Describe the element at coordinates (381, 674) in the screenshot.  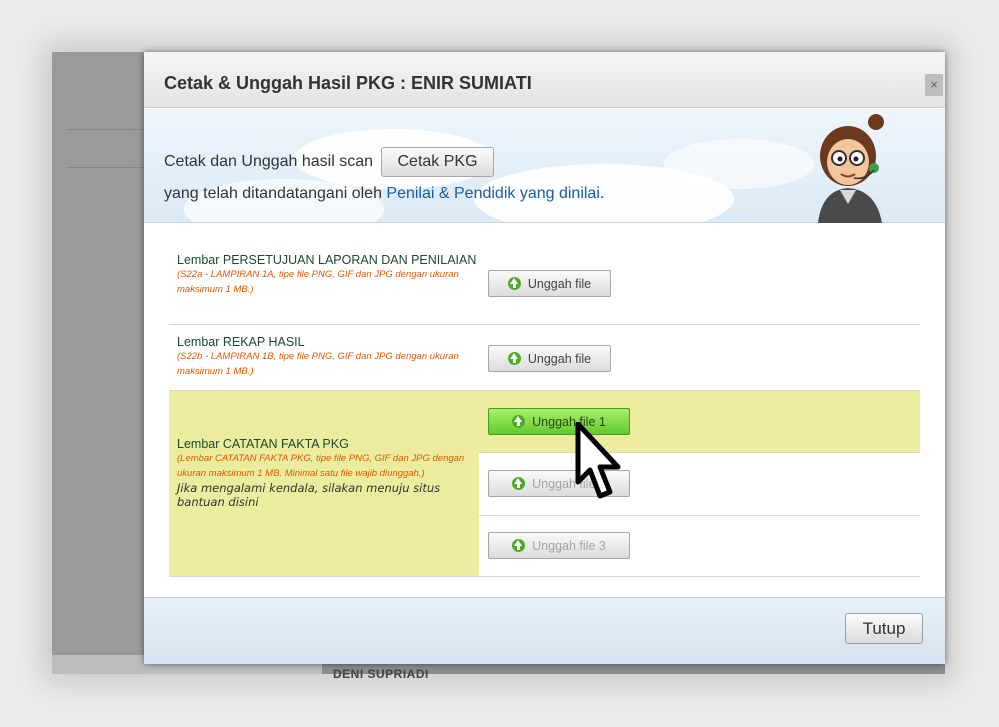
I see `background-name-label: DENI SUPRIADI` at that location.